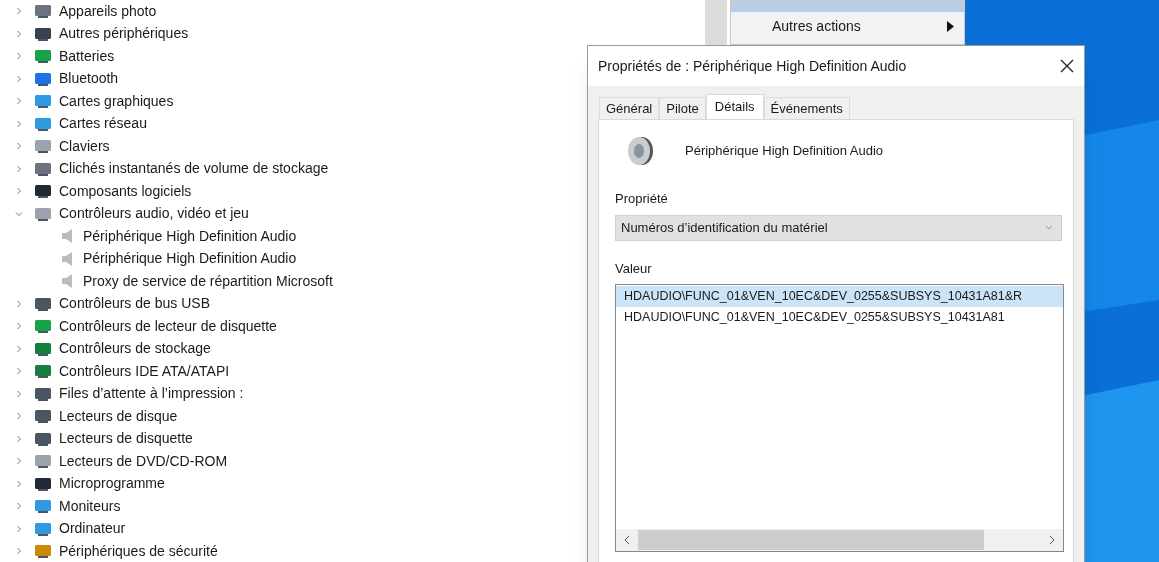 This screenshot has width=1159, height=562. What do you see at coordinates (19, 213) in the screenshot?
I see `chevron-down-icon` at bounding box center [19, 213].